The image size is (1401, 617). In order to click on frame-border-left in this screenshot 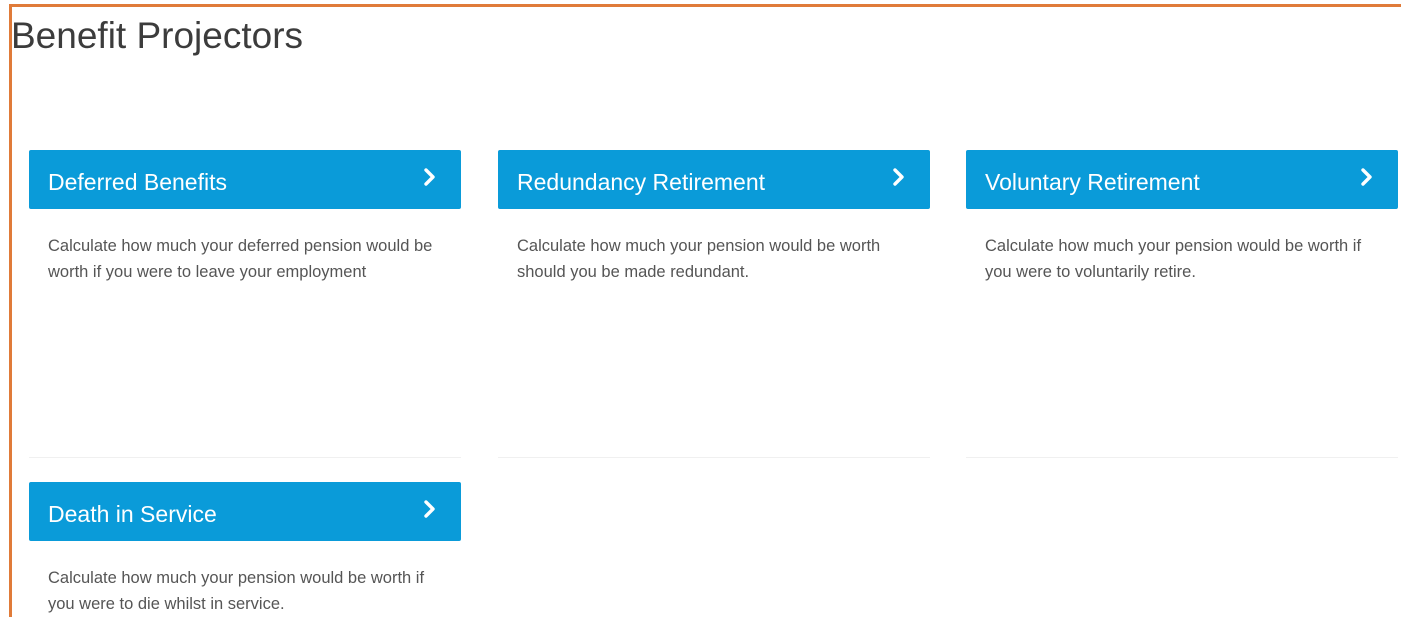, I will do `click(10, 310)`.